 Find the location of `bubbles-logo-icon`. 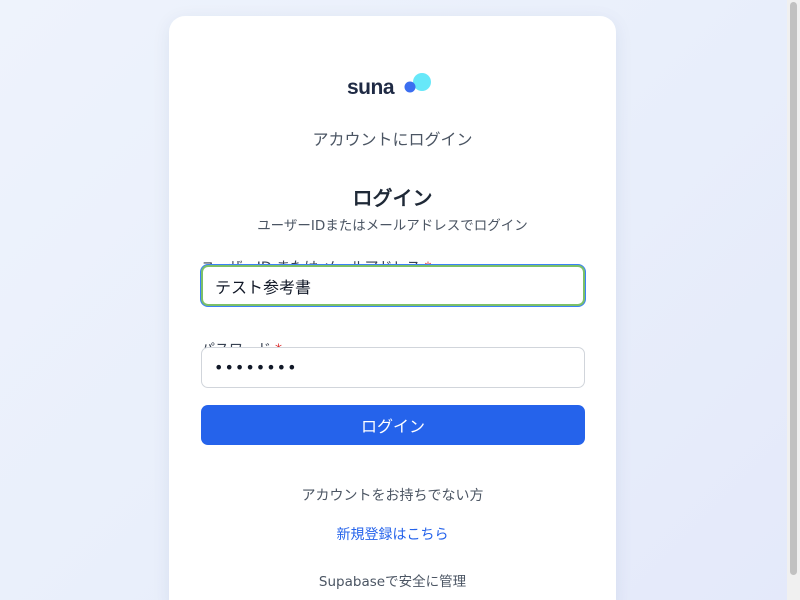

bubbles-logo-icon is located at coordinates (417, 83).